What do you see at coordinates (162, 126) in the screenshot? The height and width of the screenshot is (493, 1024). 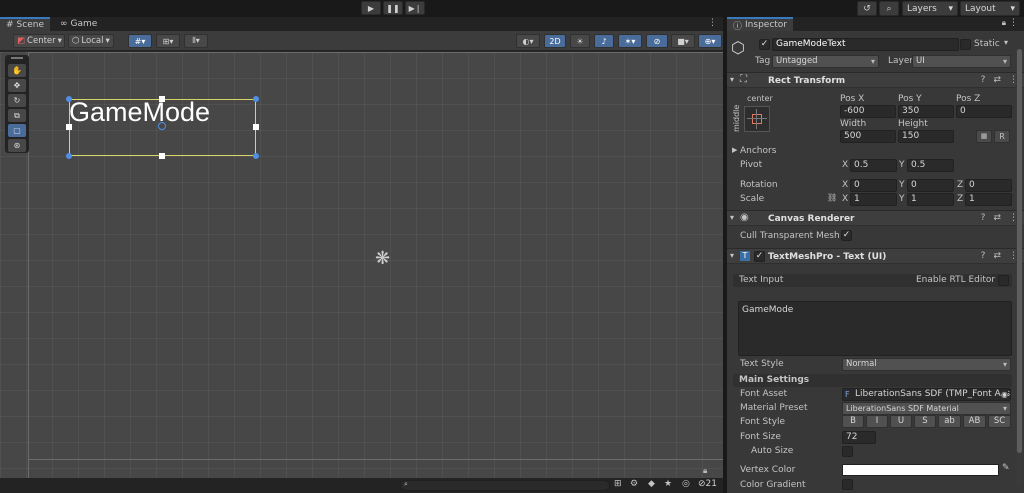 I see `pivot-handle` at bounding box center [162, 126].